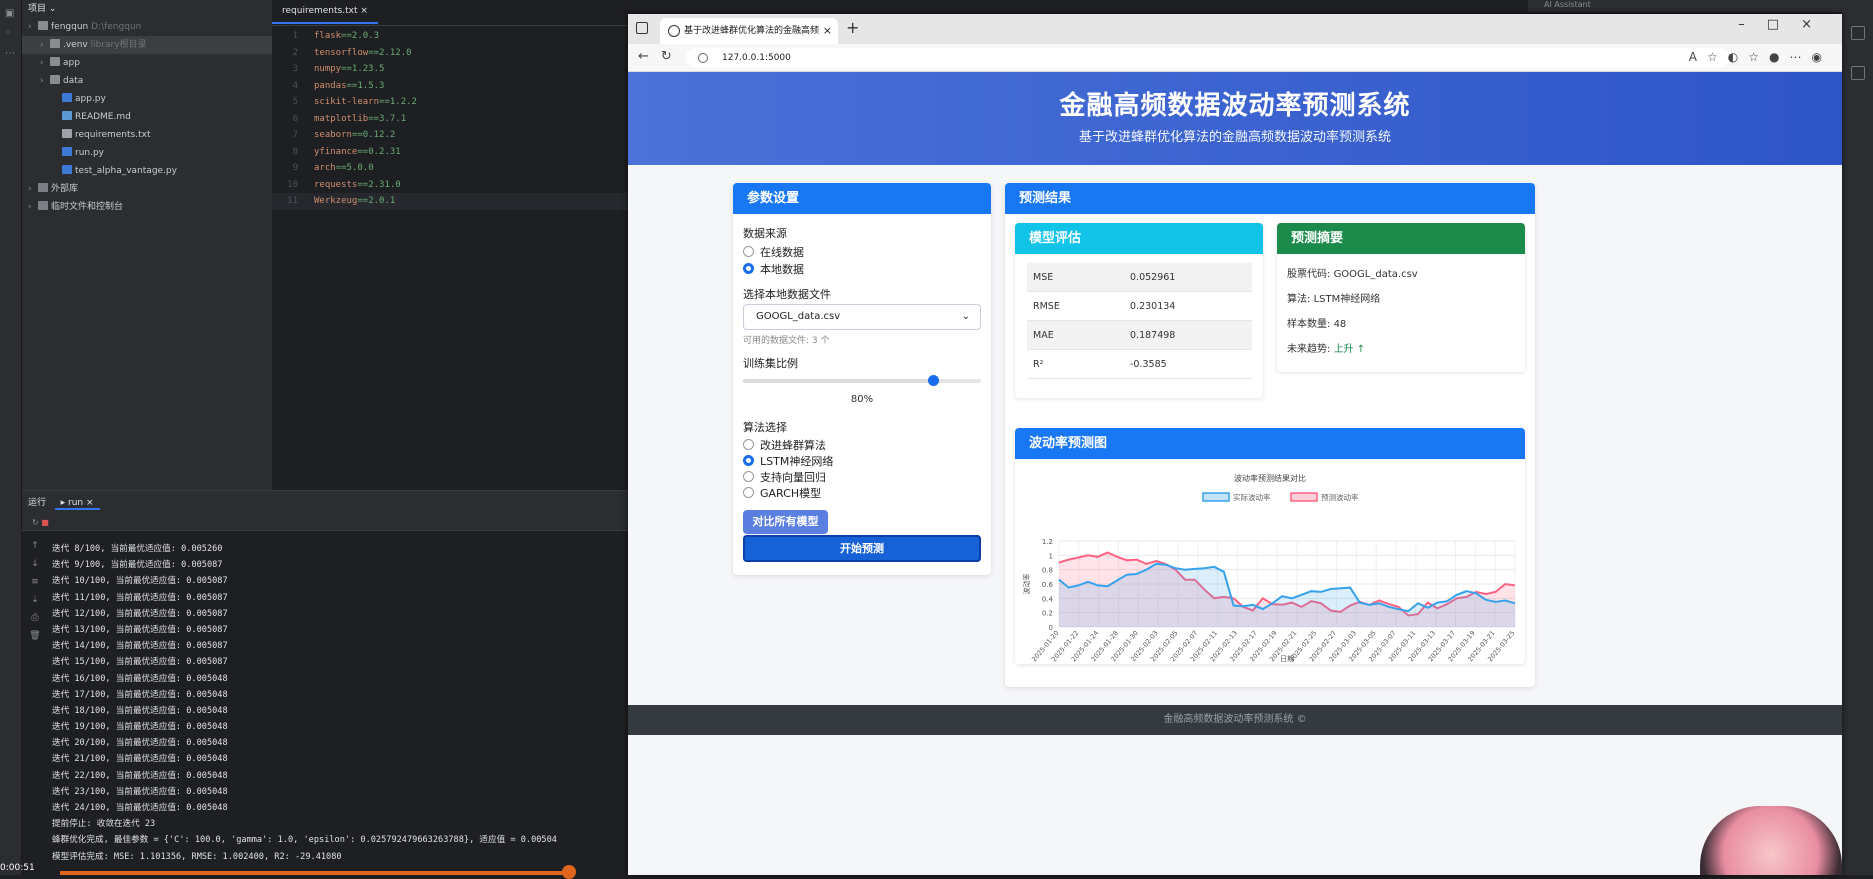 This screenshot has height=879, width=1873. What do you see at coordinates (147, 9) in the screenshot?
I see `project-panel-header: 项目 ⌄` at bounding box center [147, 9].